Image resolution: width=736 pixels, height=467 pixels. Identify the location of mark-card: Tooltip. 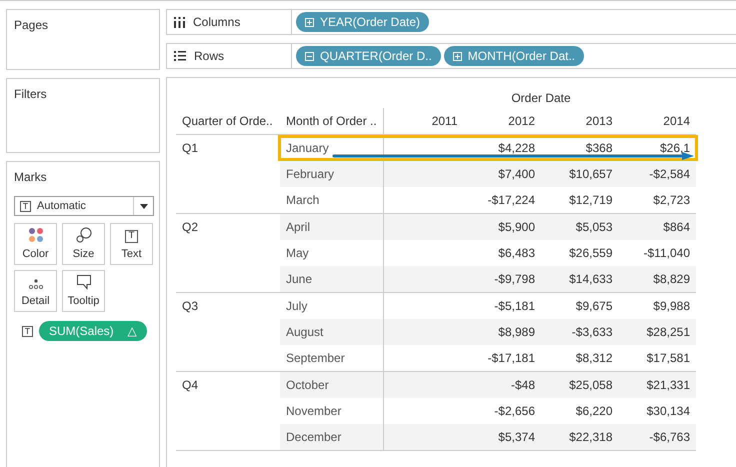
(83, 291).